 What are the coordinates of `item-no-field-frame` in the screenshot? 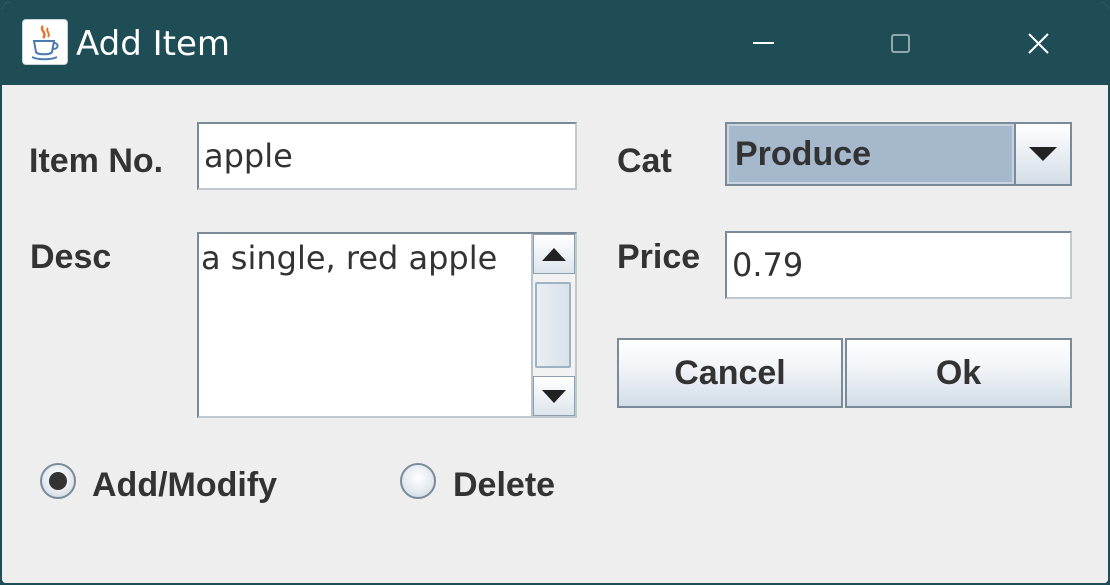 It's located at (387, 156).